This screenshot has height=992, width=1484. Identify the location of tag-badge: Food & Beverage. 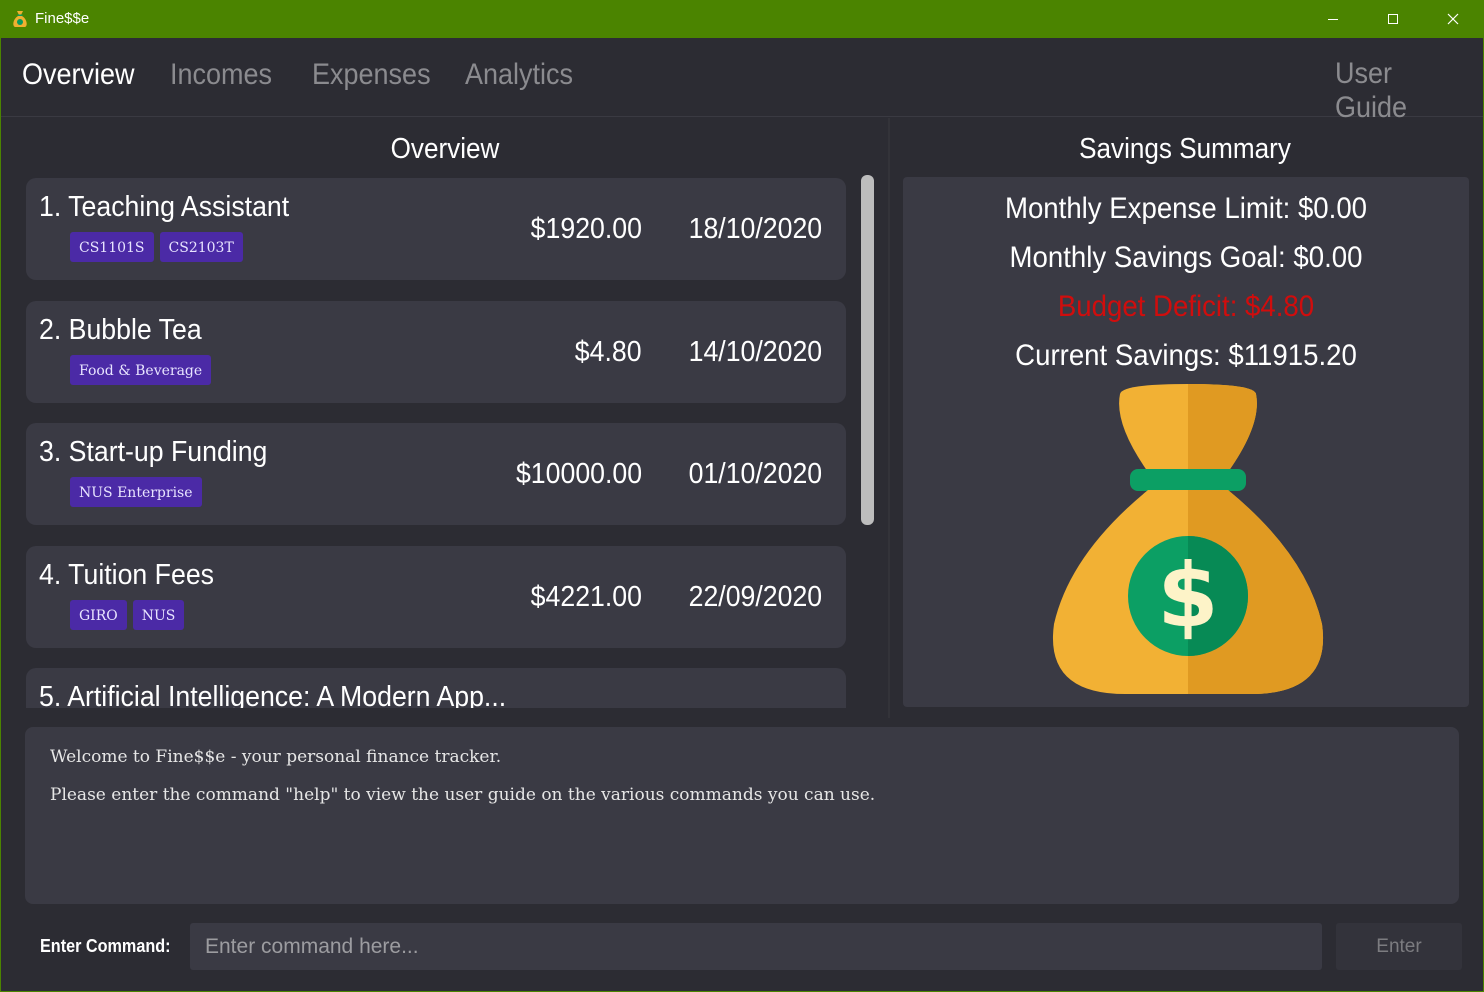
(141, 370).